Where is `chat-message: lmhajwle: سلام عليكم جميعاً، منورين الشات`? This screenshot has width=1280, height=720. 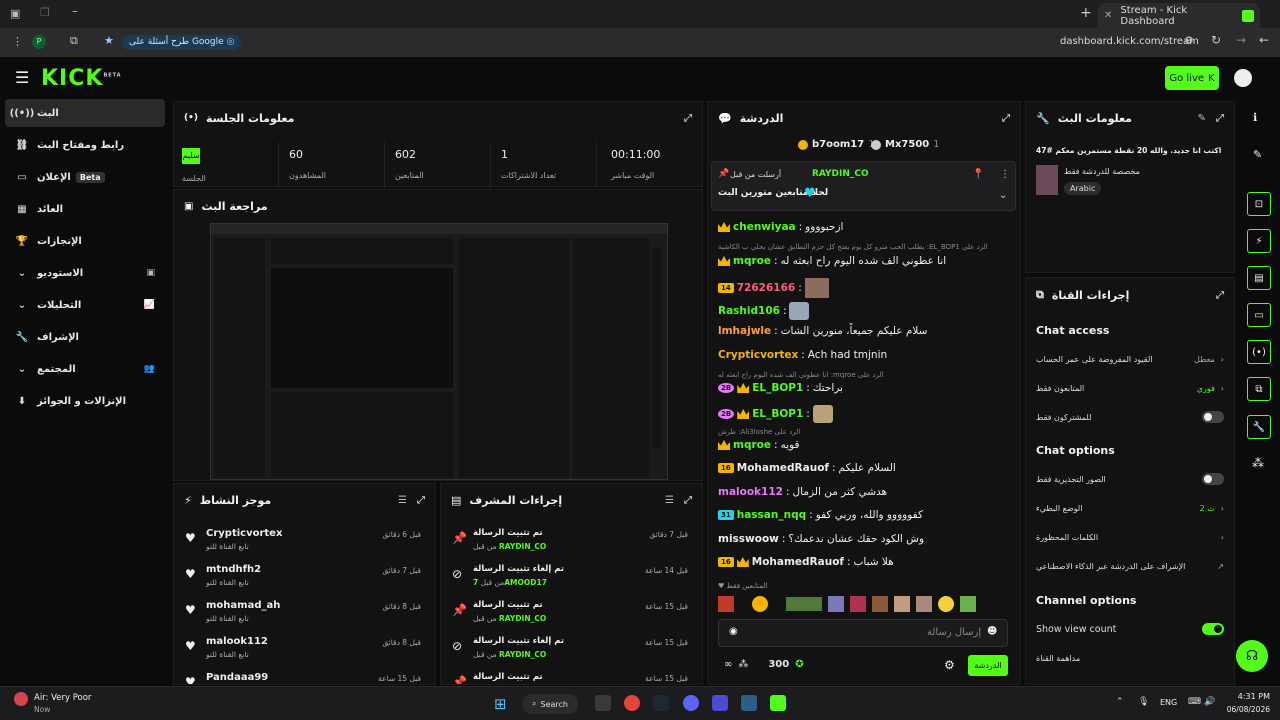
chat-message: lmhajwle: سلام عليكم جميعاً، منورين الشات is located at coordinates (822, 331).